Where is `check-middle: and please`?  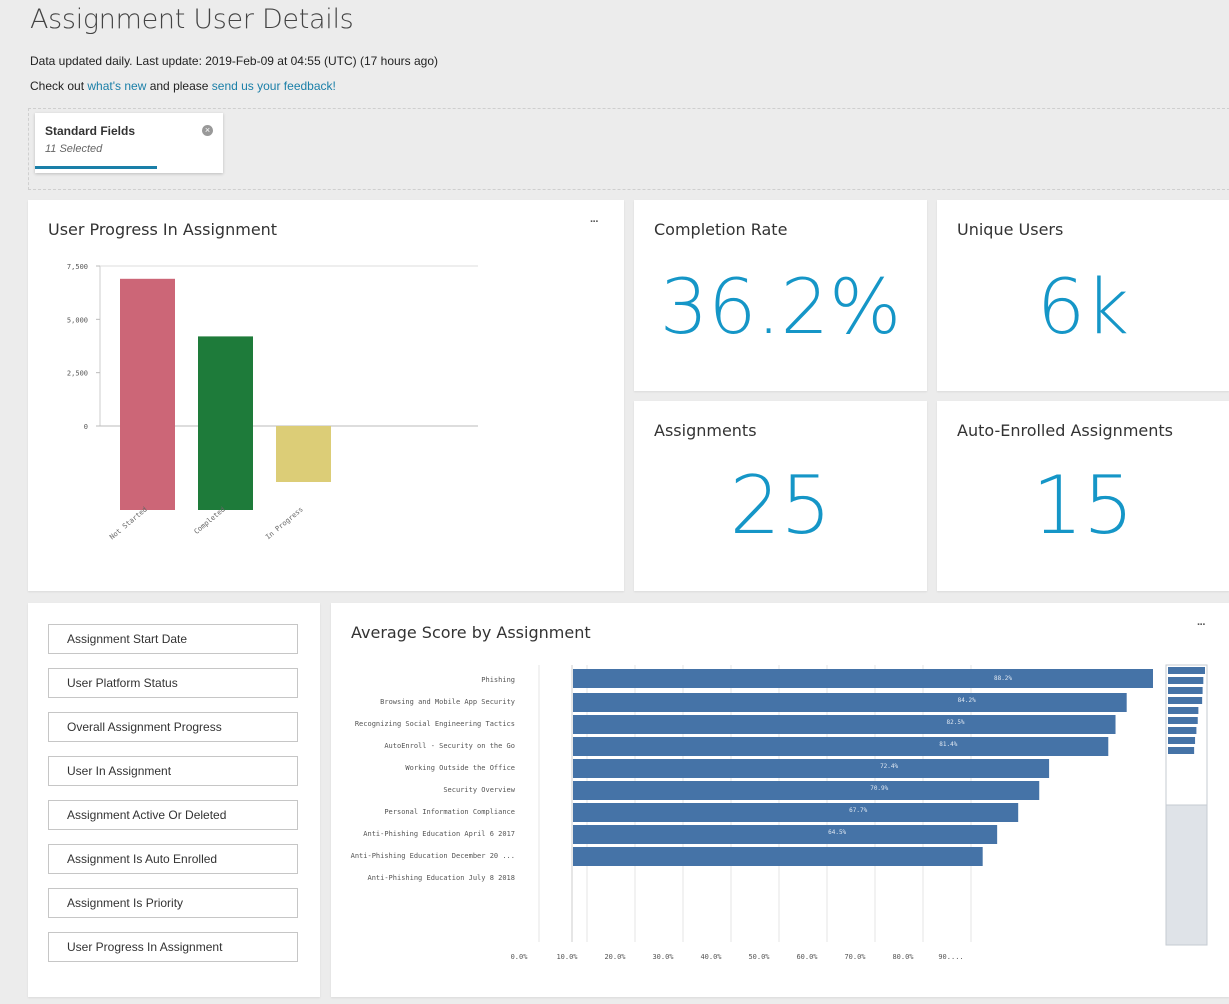
check-middle: and please is located at coordinates (179, 86).